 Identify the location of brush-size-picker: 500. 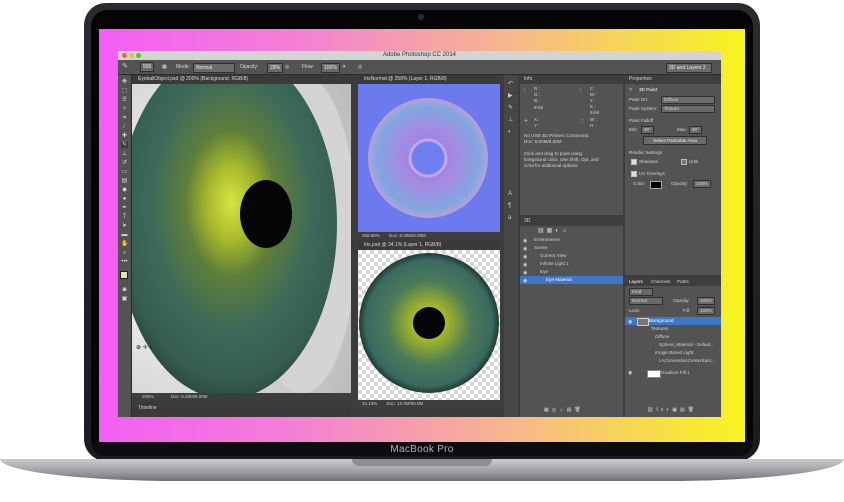
(147, 67).